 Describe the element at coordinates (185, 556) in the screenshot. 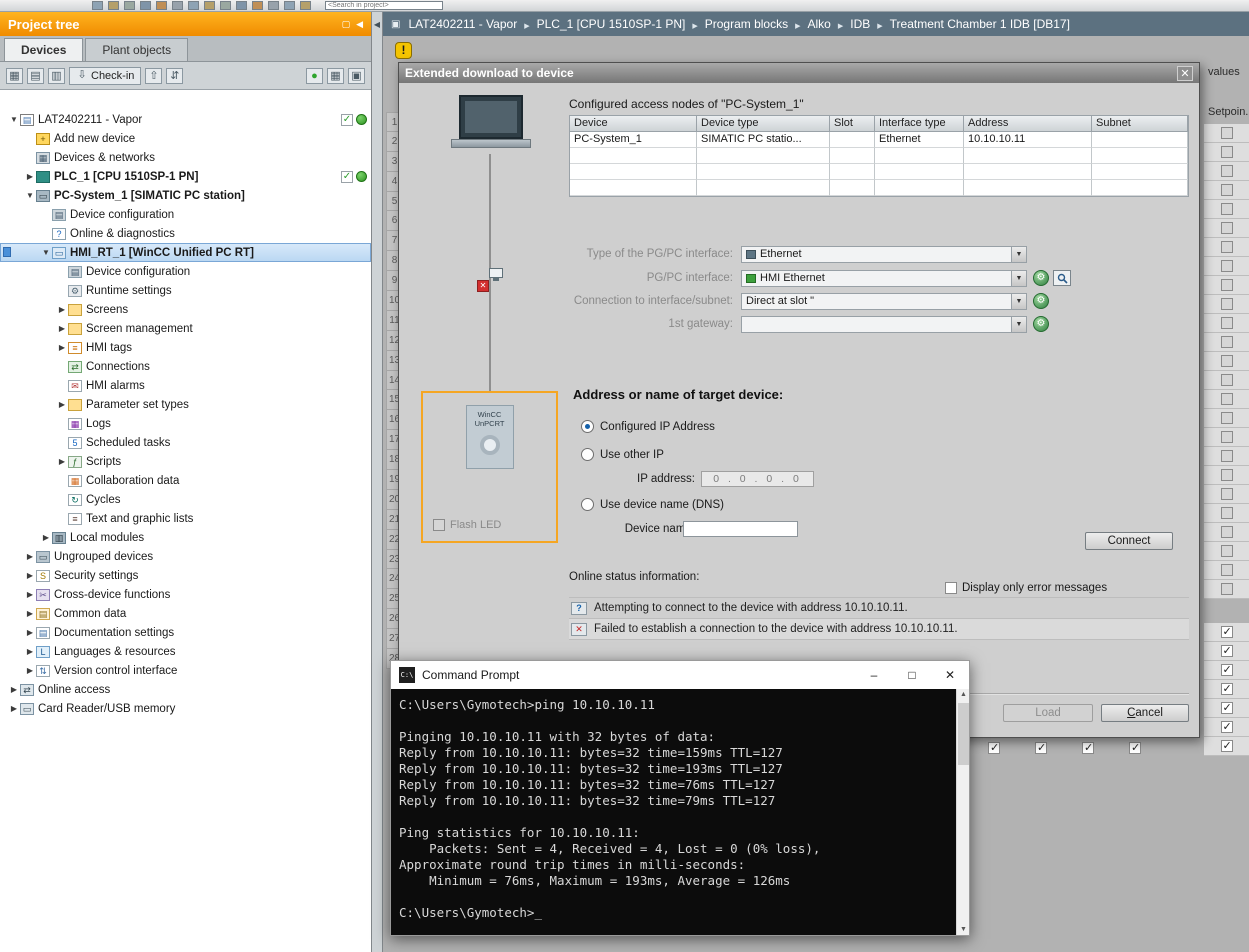

I see `tree-item-ungrouped-devices: ▶ ▭ Ungrouped devices` at that location.